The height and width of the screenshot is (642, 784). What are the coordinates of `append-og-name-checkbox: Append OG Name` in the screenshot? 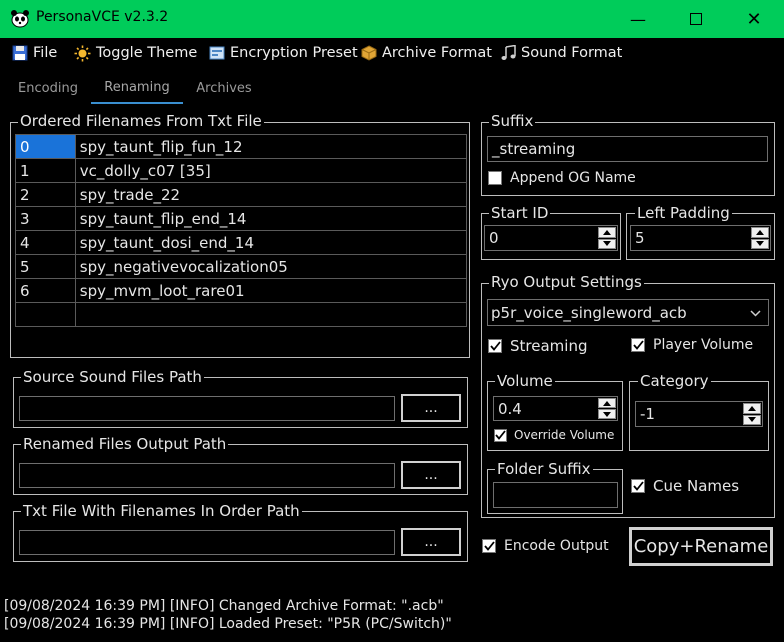 It's located at (562, 178).